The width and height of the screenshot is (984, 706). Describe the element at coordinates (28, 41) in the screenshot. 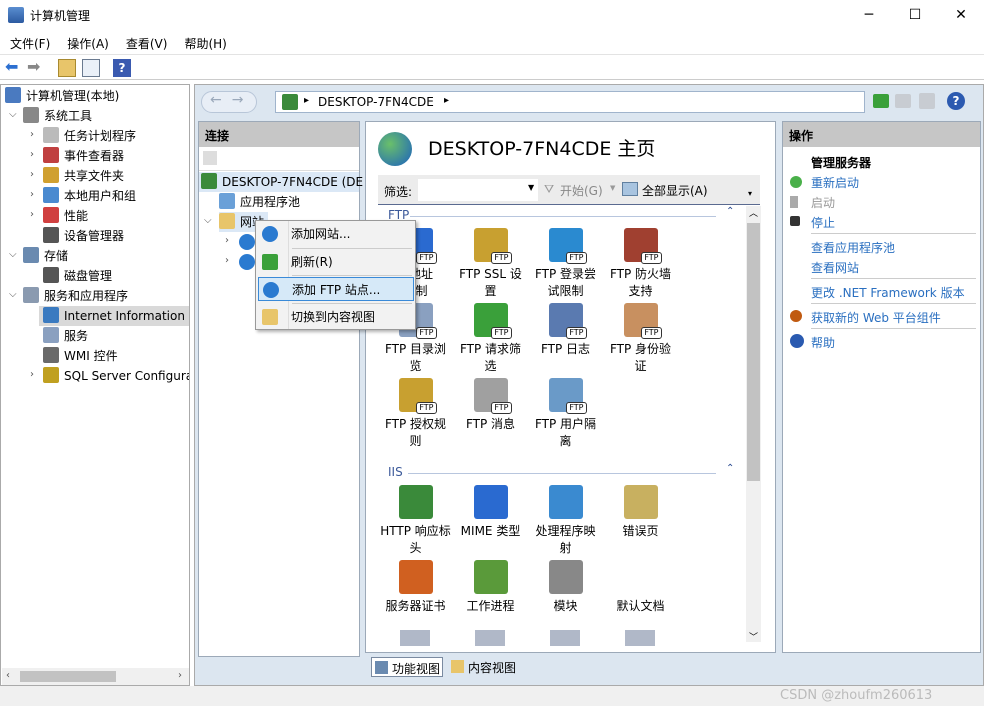

I see `menu-file: 文件(F)` at that location.